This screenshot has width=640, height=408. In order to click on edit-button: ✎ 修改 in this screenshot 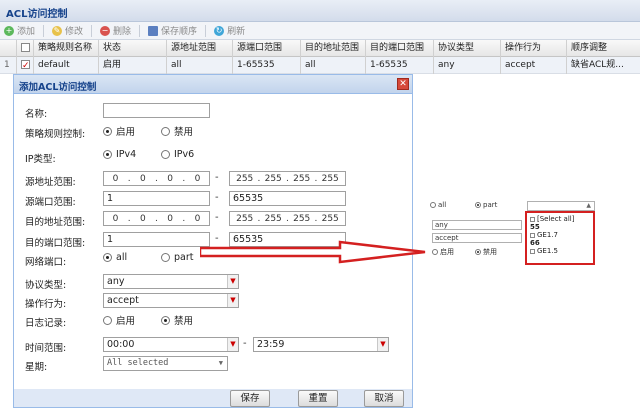, I will do `click(67, 30)`.